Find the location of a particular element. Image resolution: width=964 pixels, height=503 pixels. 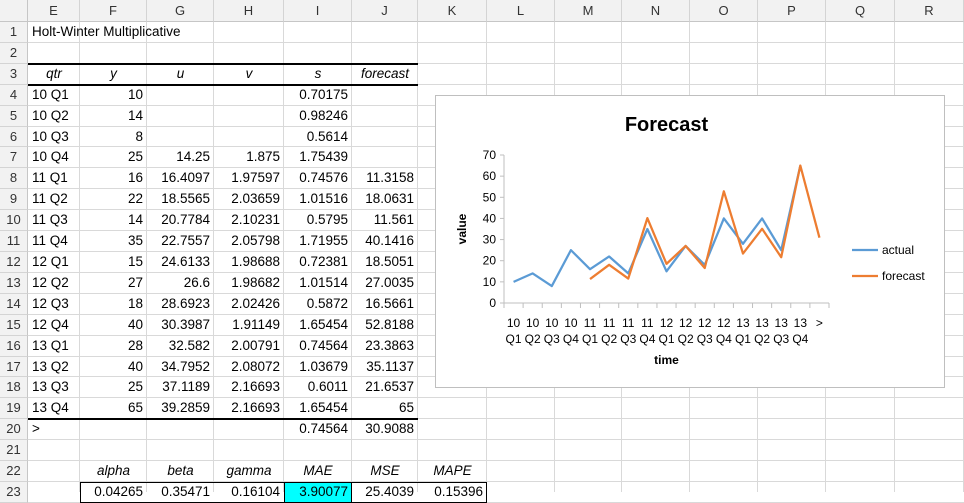

table-cell: 16 is located at coordinates (113, 178).